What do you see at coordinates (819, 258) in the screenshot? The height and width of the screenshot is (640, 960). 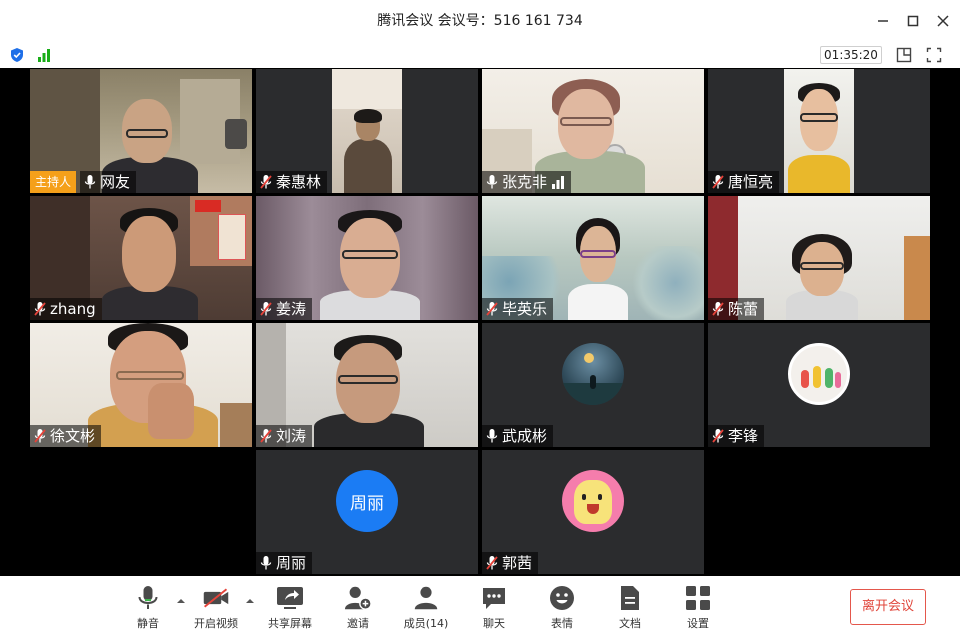 I see `video-tile-chenlei: 陈蕾` at bounding box center [819, 258].